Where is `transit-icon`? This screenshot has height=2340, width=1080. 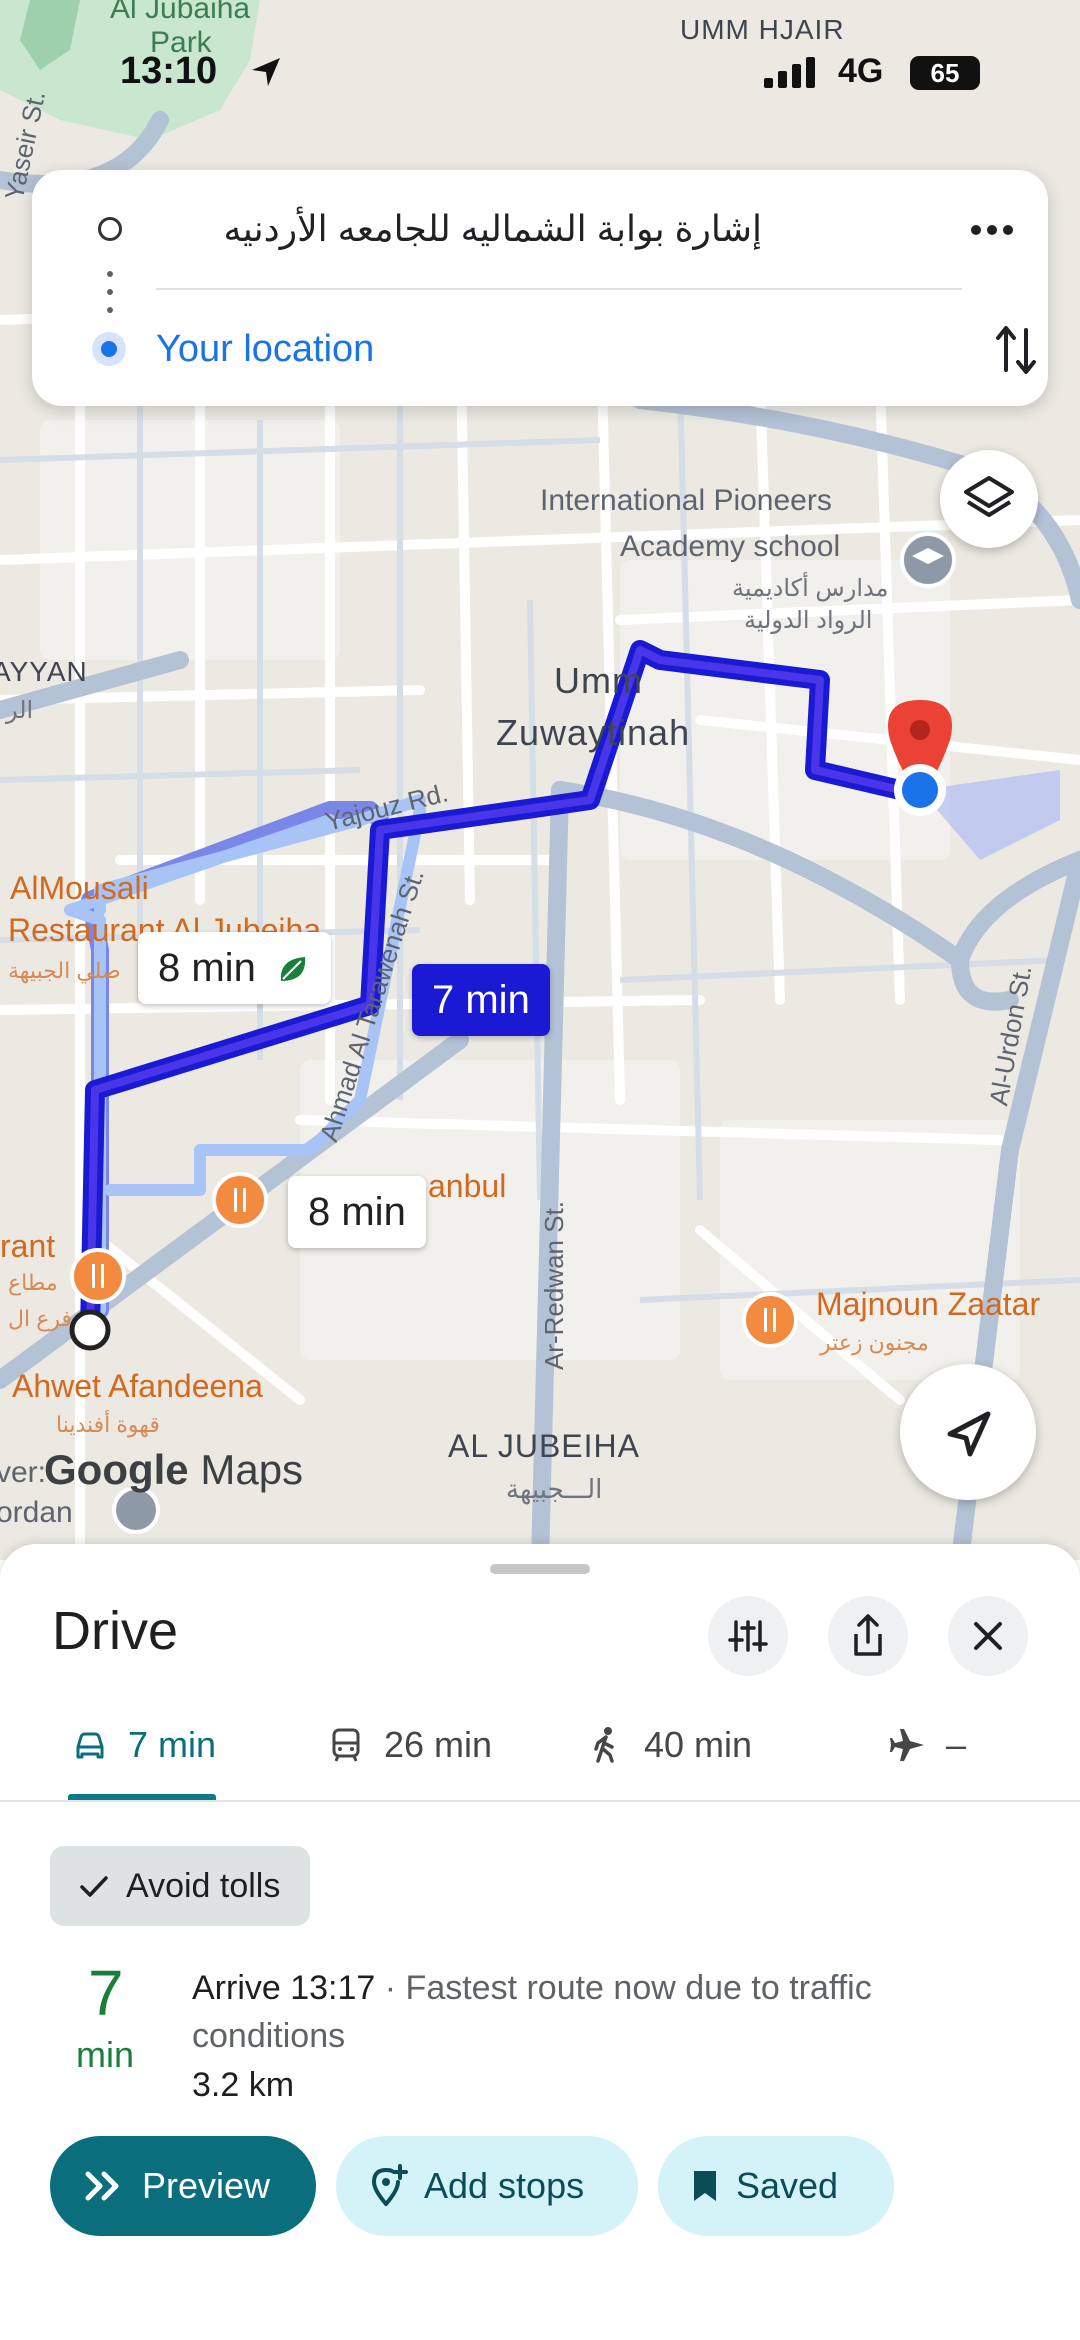
transit-icon is located at coordinates (346, 1745).